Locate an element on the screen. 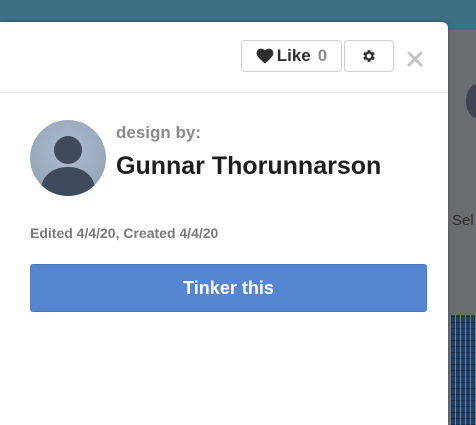 This screenshot has height=425, width=476. settings-button is located at coordinates (369, 56).